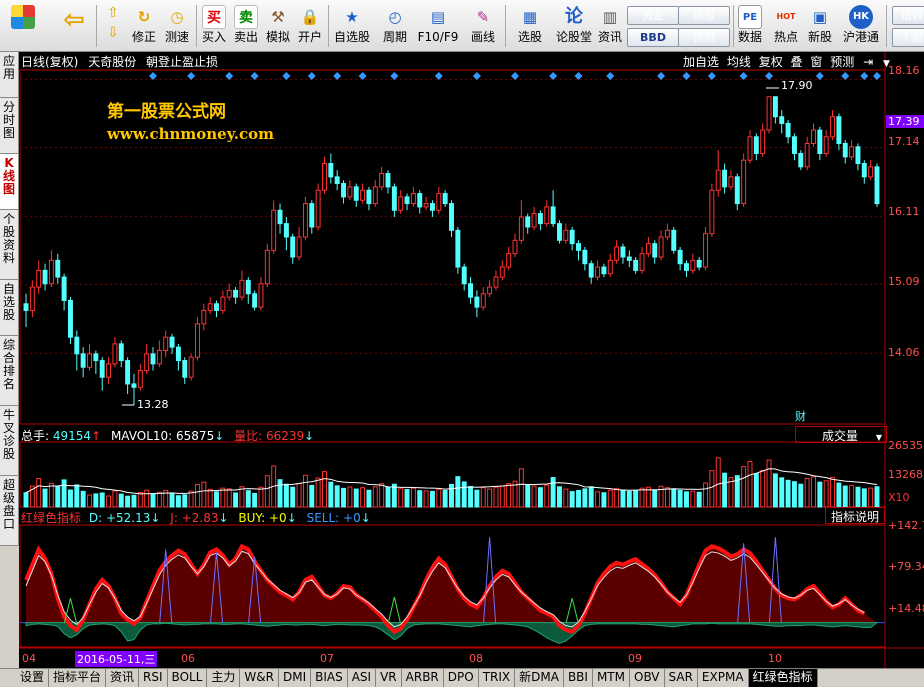 The height and width of the screenshot is (687, 924). I want to click on tab-rsi: RSI, so click(153, 678).